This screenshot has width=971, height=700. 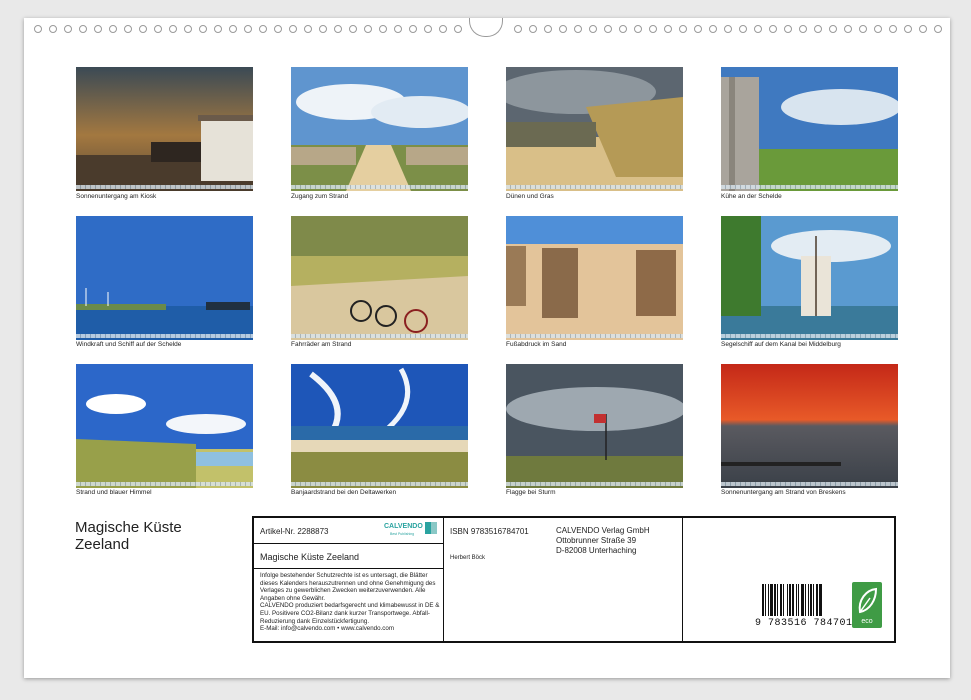 I want to click on product-title: Magische Küste Zeeland, so click(x=310, y=557).